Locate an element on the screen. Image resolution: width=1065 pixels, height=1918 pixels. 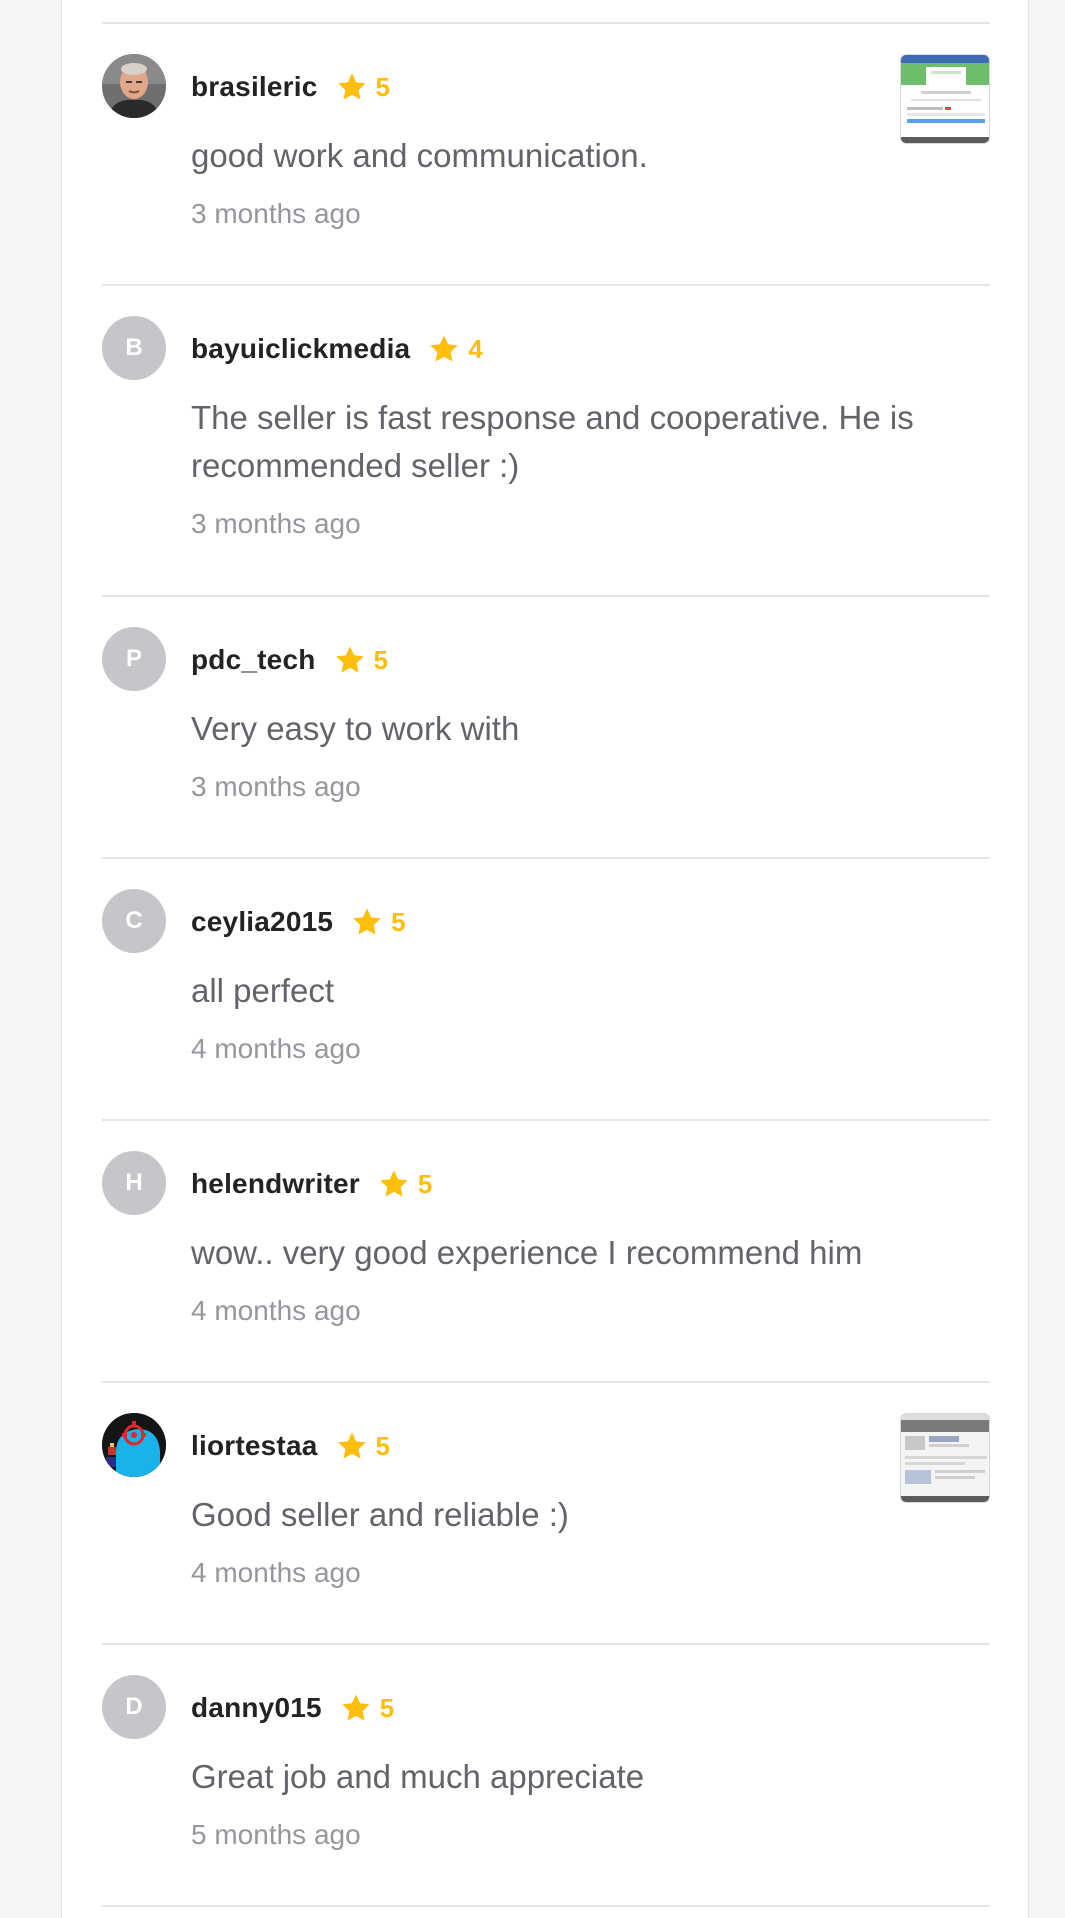
review-header: bayuiclickmedia 4 is located at coordinates (337, 349).